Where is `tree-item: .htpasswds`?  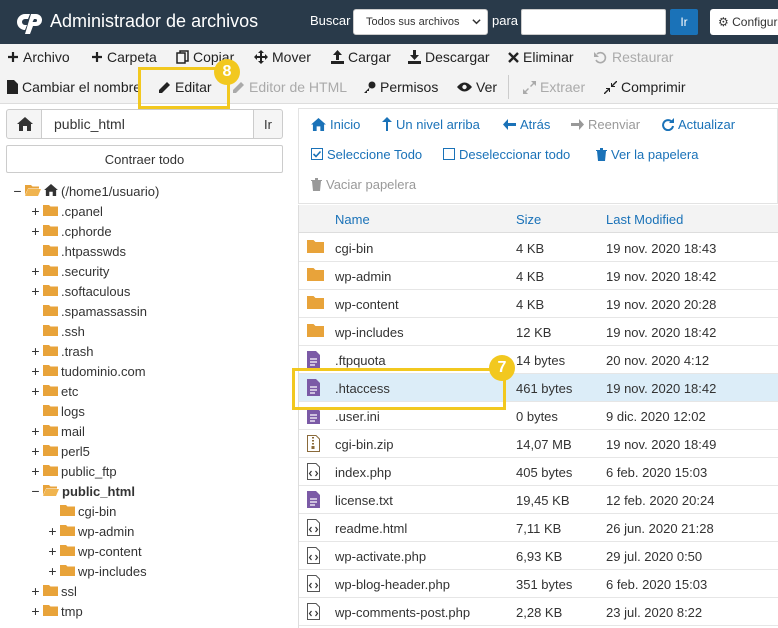 tree-item: .htpasswds is located at coordinates (78, 251).